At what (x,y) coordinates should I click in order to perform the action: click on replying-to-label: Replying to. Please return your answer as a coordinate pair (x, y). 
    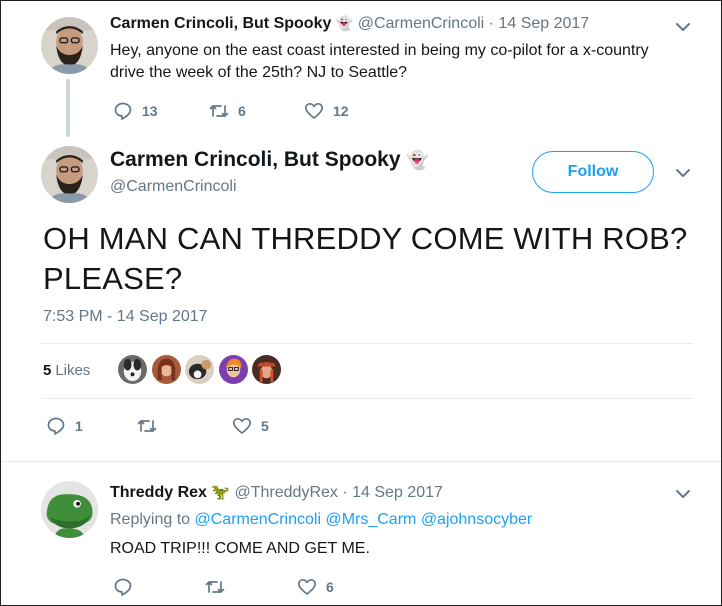
    Looking at the image, I should click on (150, 519).